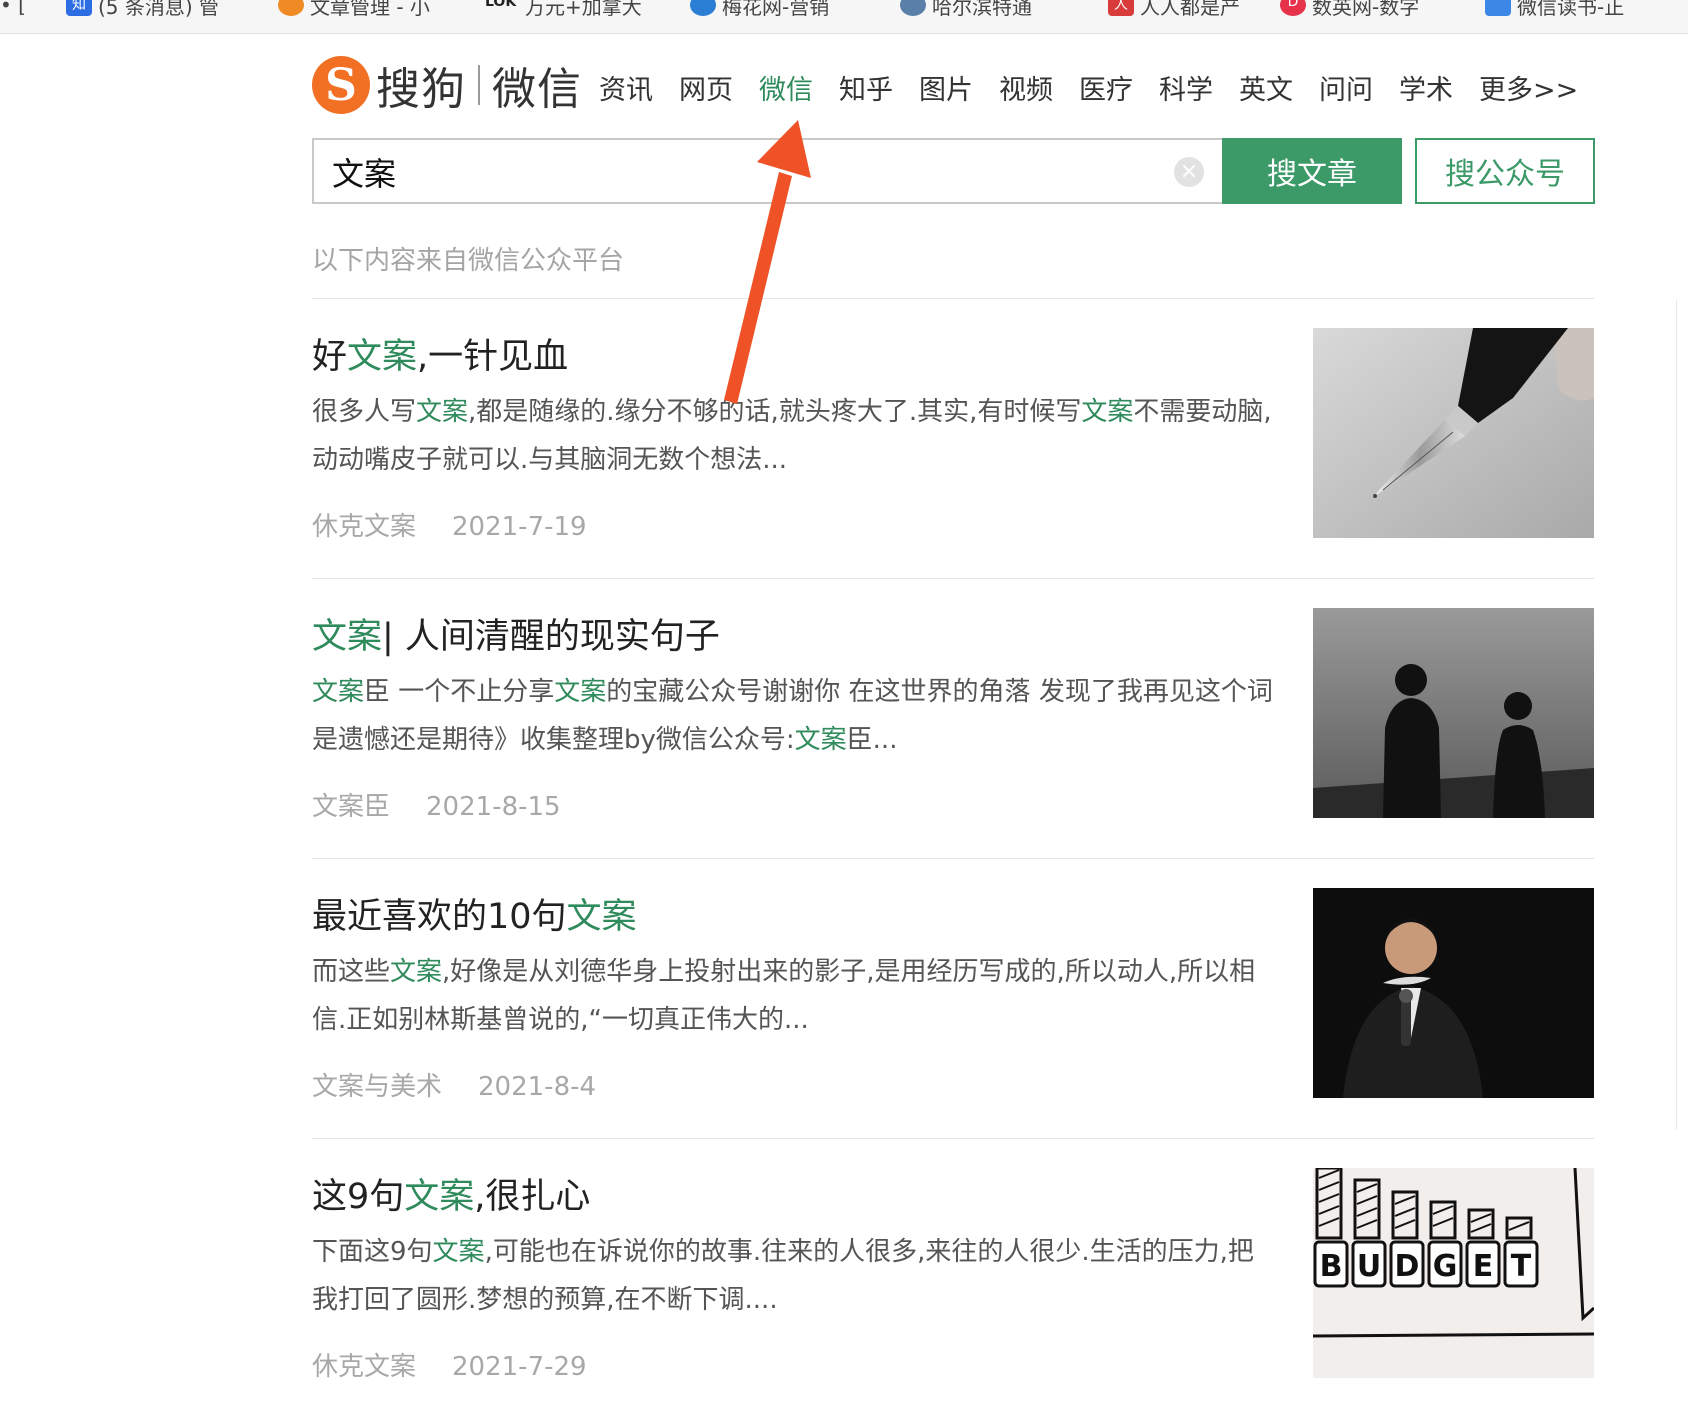  Describe the element at coordinates (372, 1252) in the screenshot. I see `text-segment: 下面这9句` at that location.